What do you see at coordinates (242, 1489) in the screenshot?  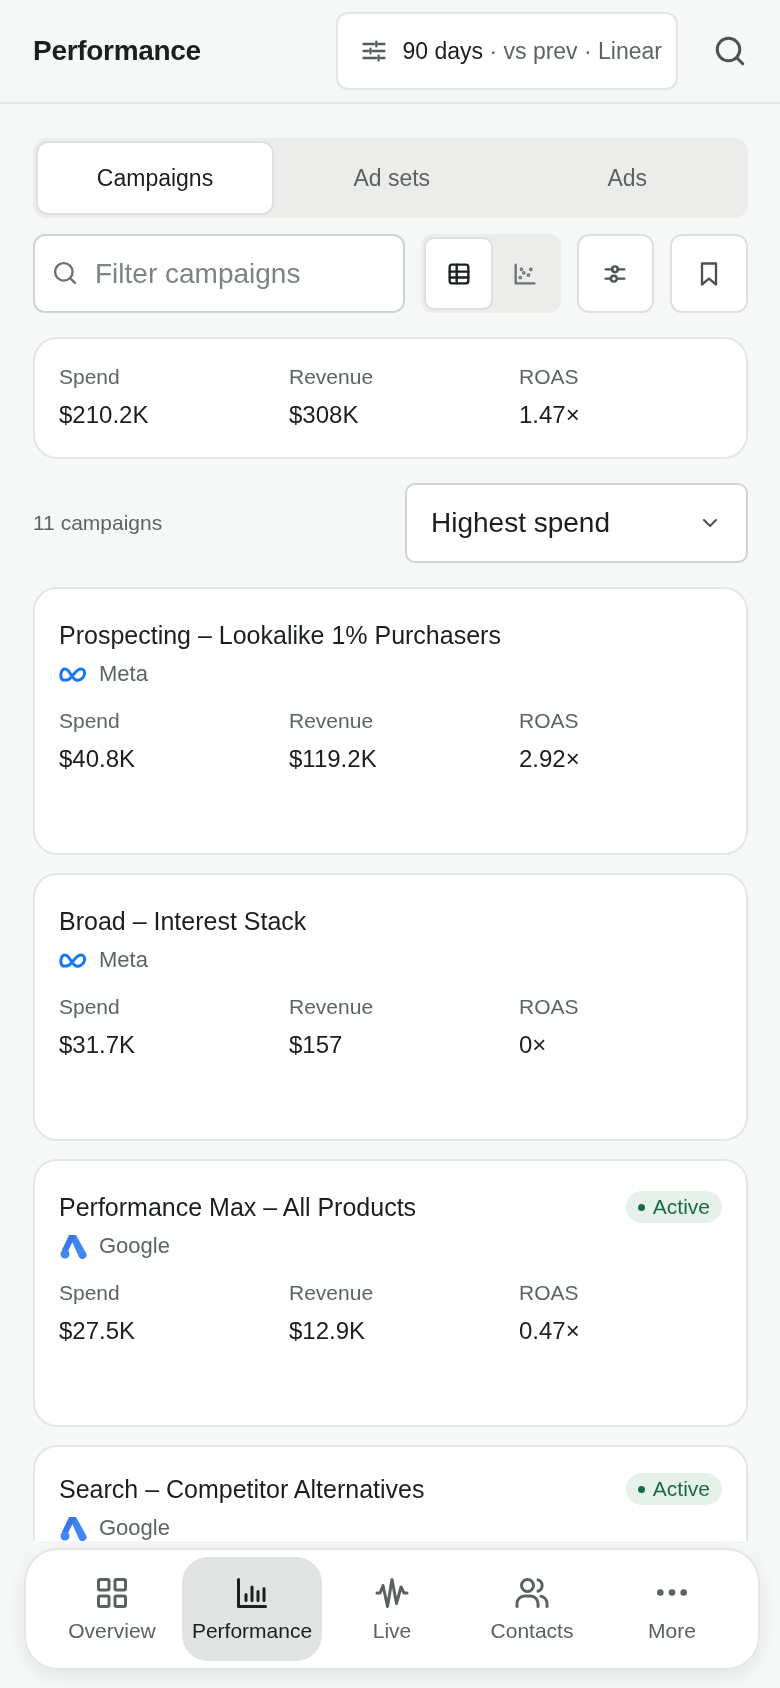 I see `campaign-name: Search – Competitor Alternatives` at bounding box center [242, 1489].